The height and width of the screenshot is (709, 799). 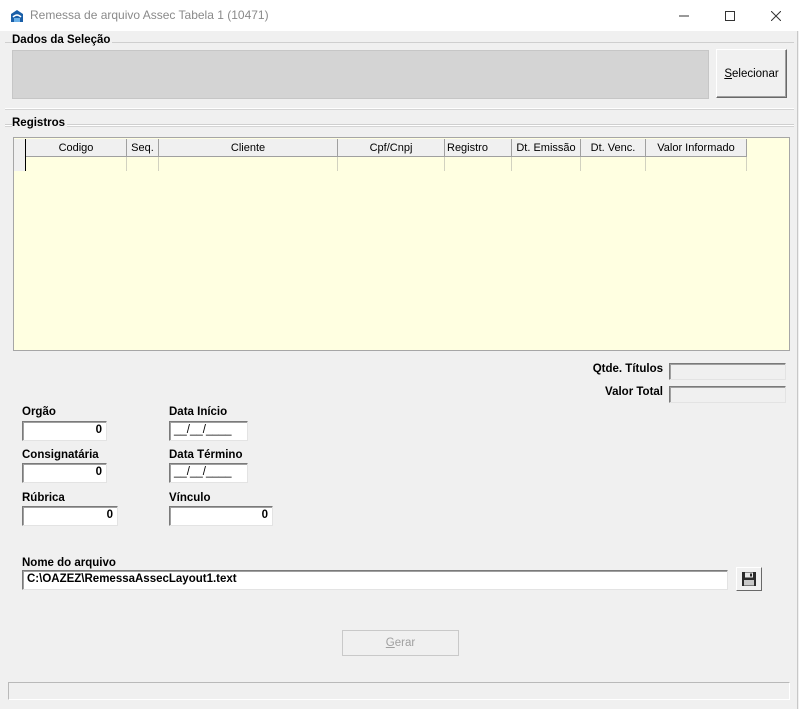 I want to click on gerar-button: Gerar, so click(x=400, y=643).